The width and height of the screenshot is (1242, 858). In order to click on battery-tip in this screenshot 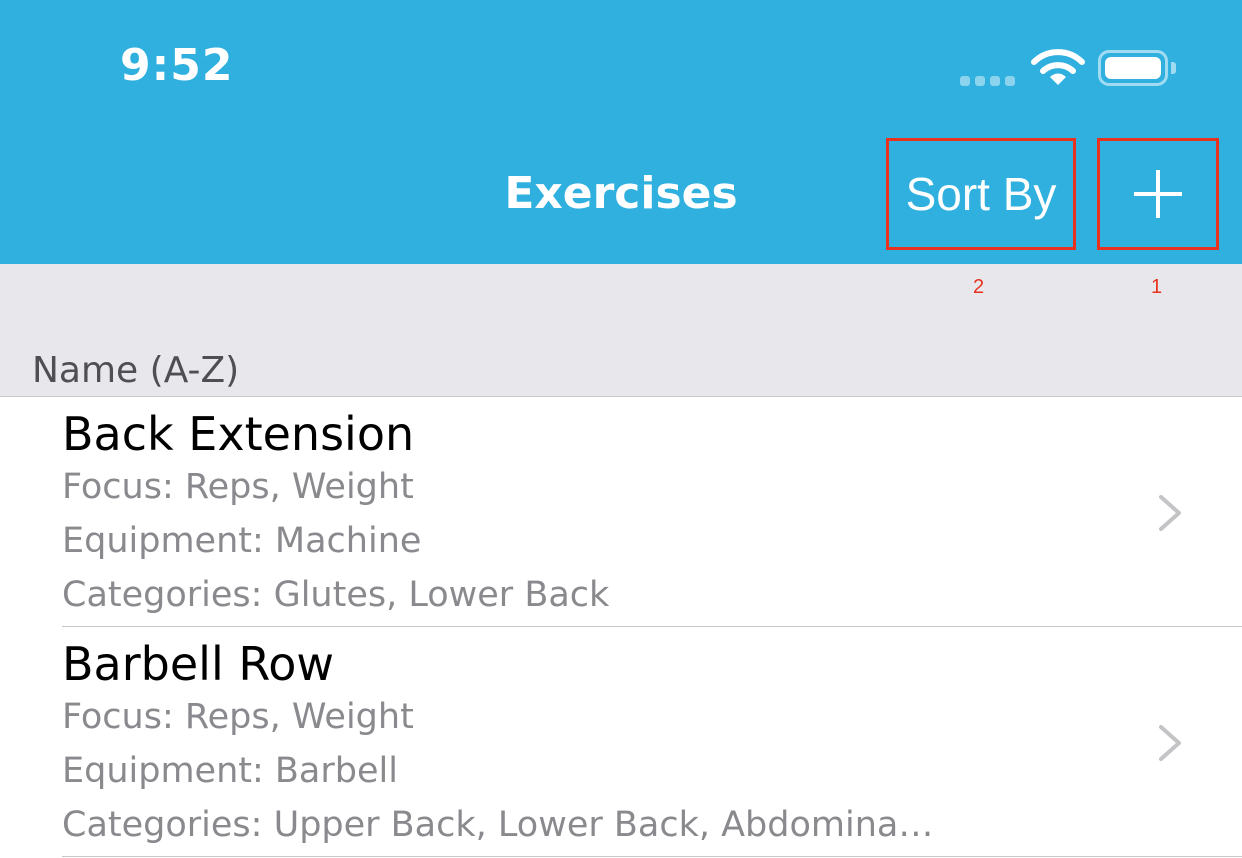, I will do `click(1173, 68)`.